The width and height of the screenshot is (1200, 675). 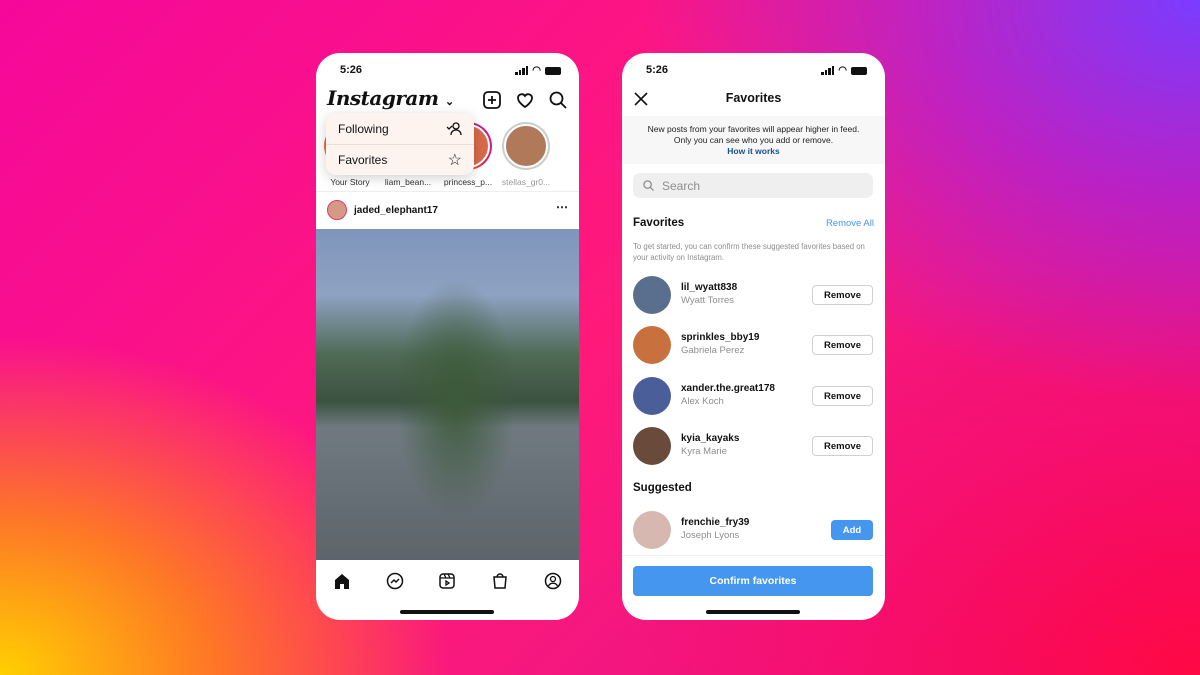 I want to click on add-button: Add, so click(x=852, y=530).